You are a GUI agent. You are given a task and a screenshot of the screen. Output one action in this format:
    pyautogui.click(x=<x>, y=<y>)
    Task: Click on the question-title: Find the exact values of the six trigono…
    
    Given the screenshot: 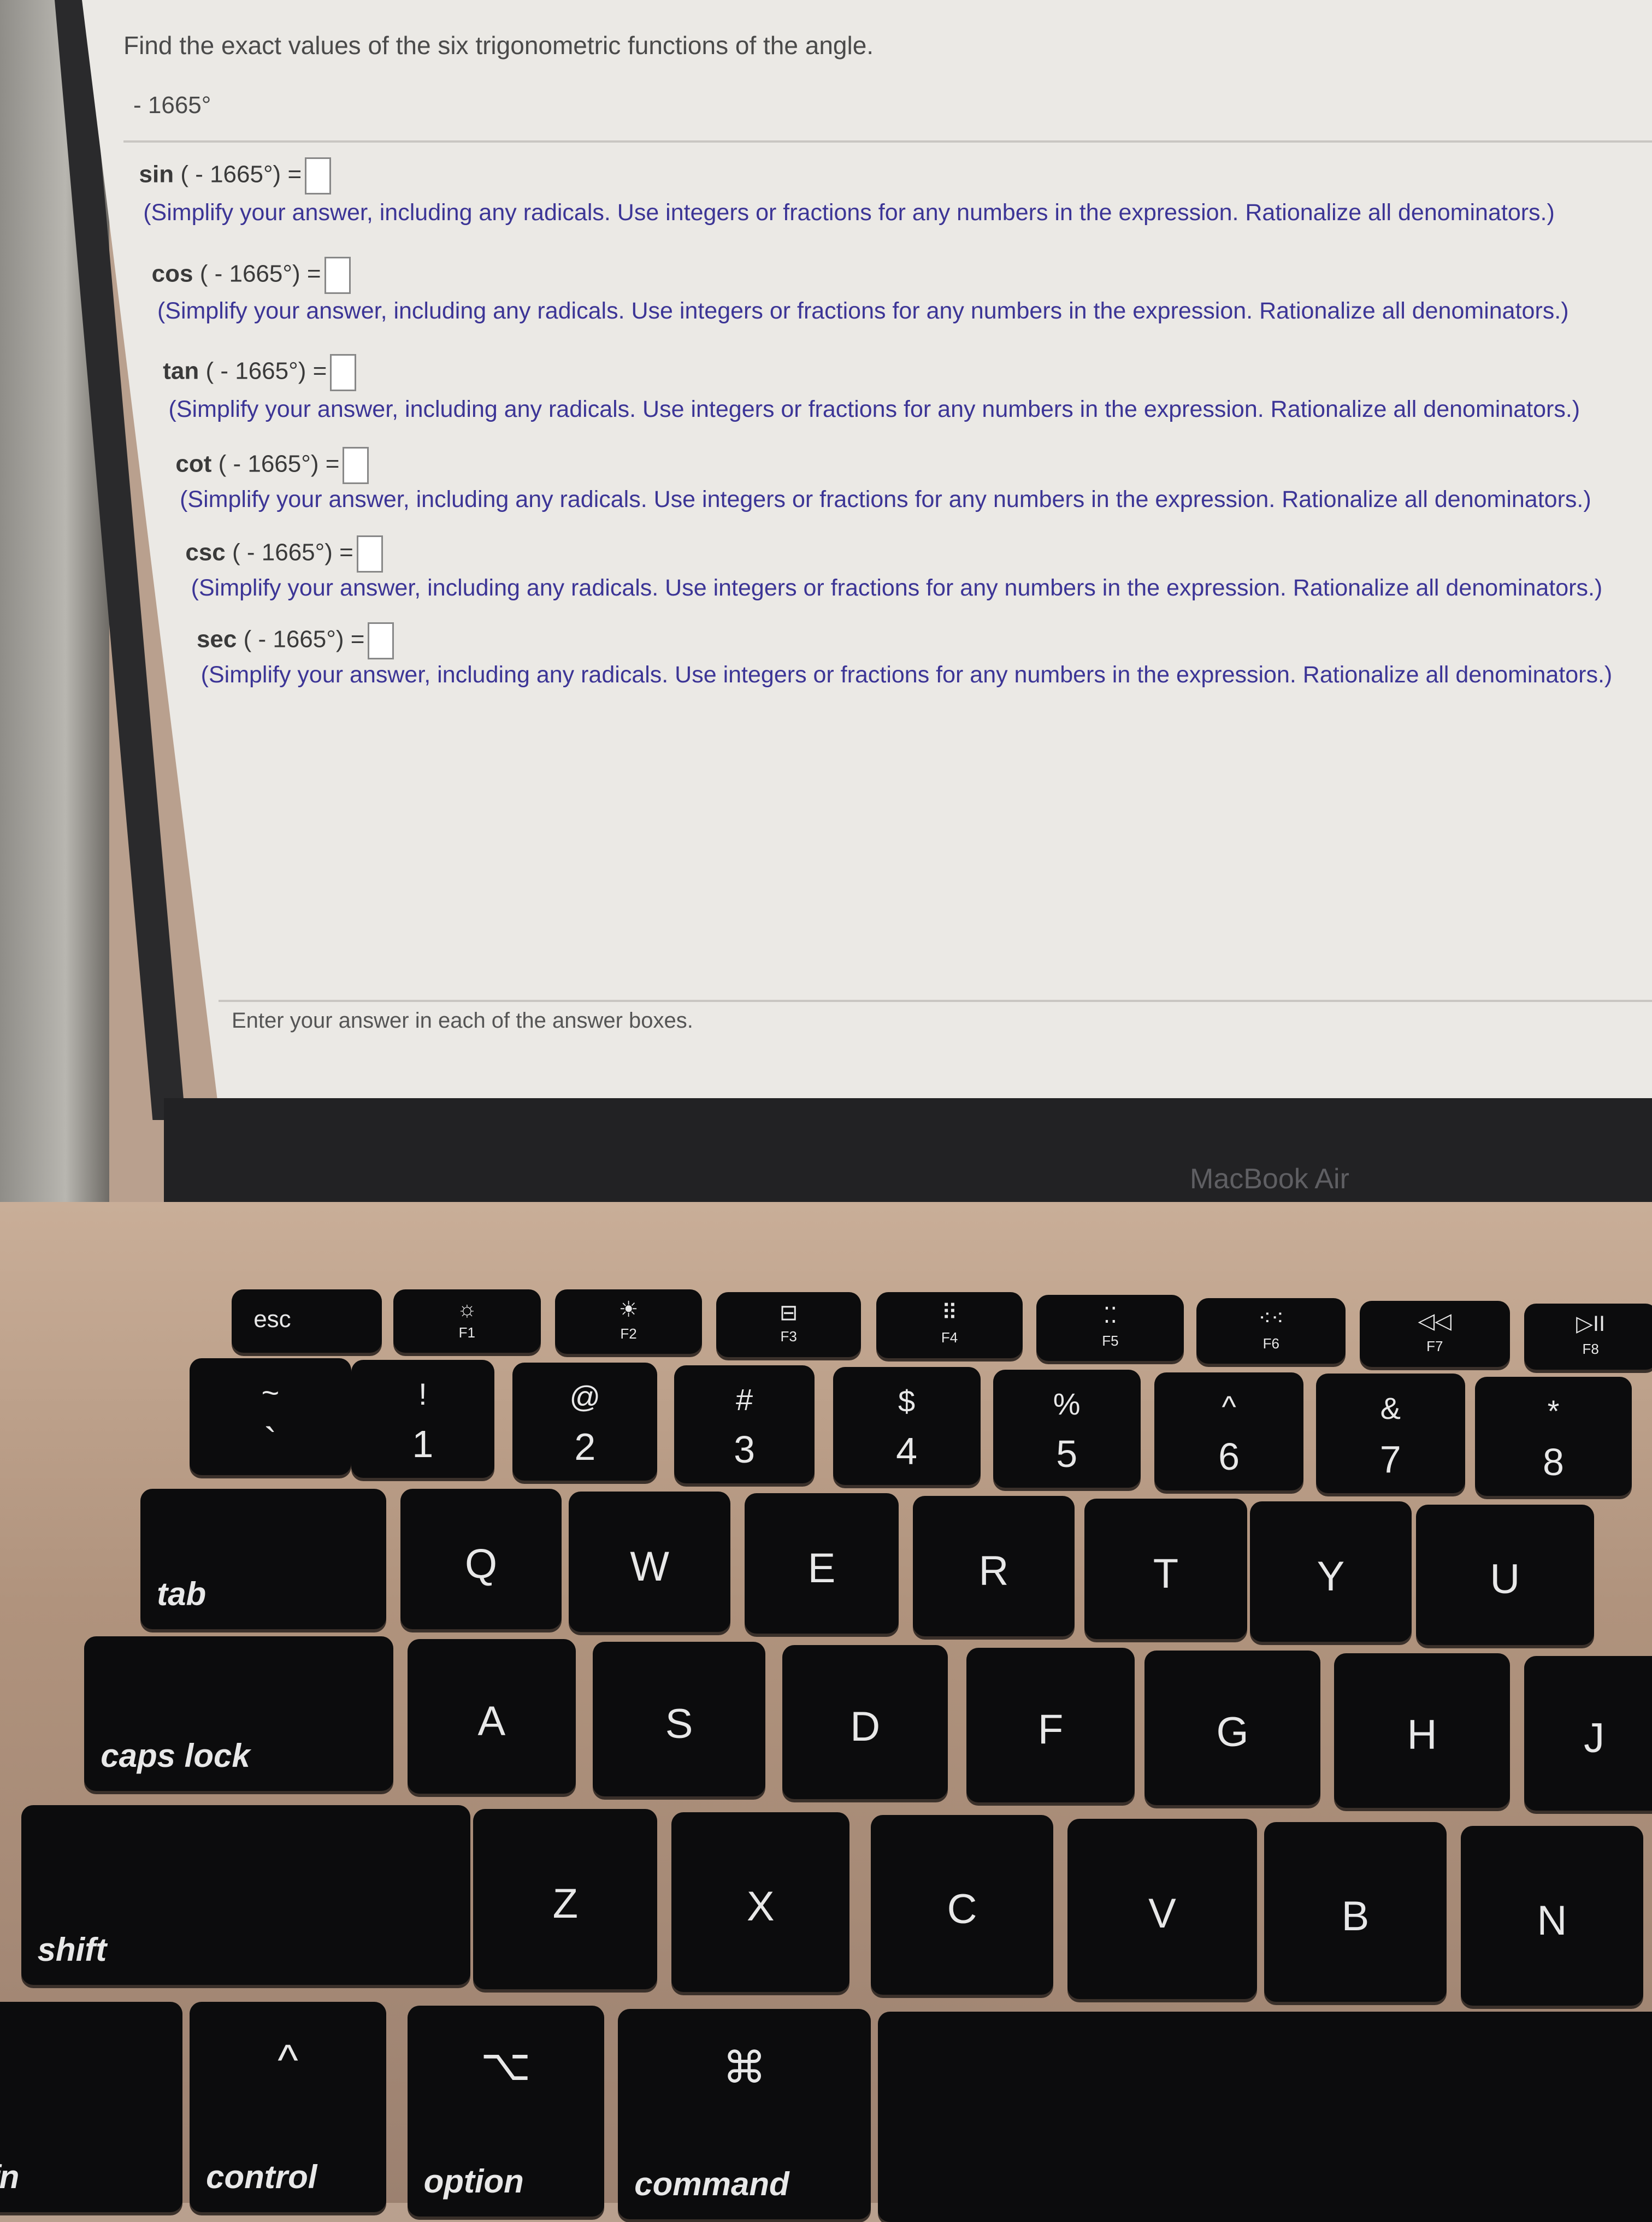 What is the action you would take?
    pyautogui.click(x=498, y=45)
    